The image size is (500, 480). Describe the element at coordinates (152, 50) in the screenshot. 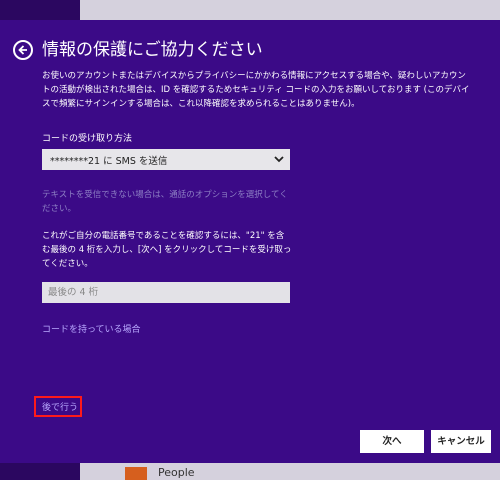

I see `page-title: 情報の保護にご協力ください` at that location.